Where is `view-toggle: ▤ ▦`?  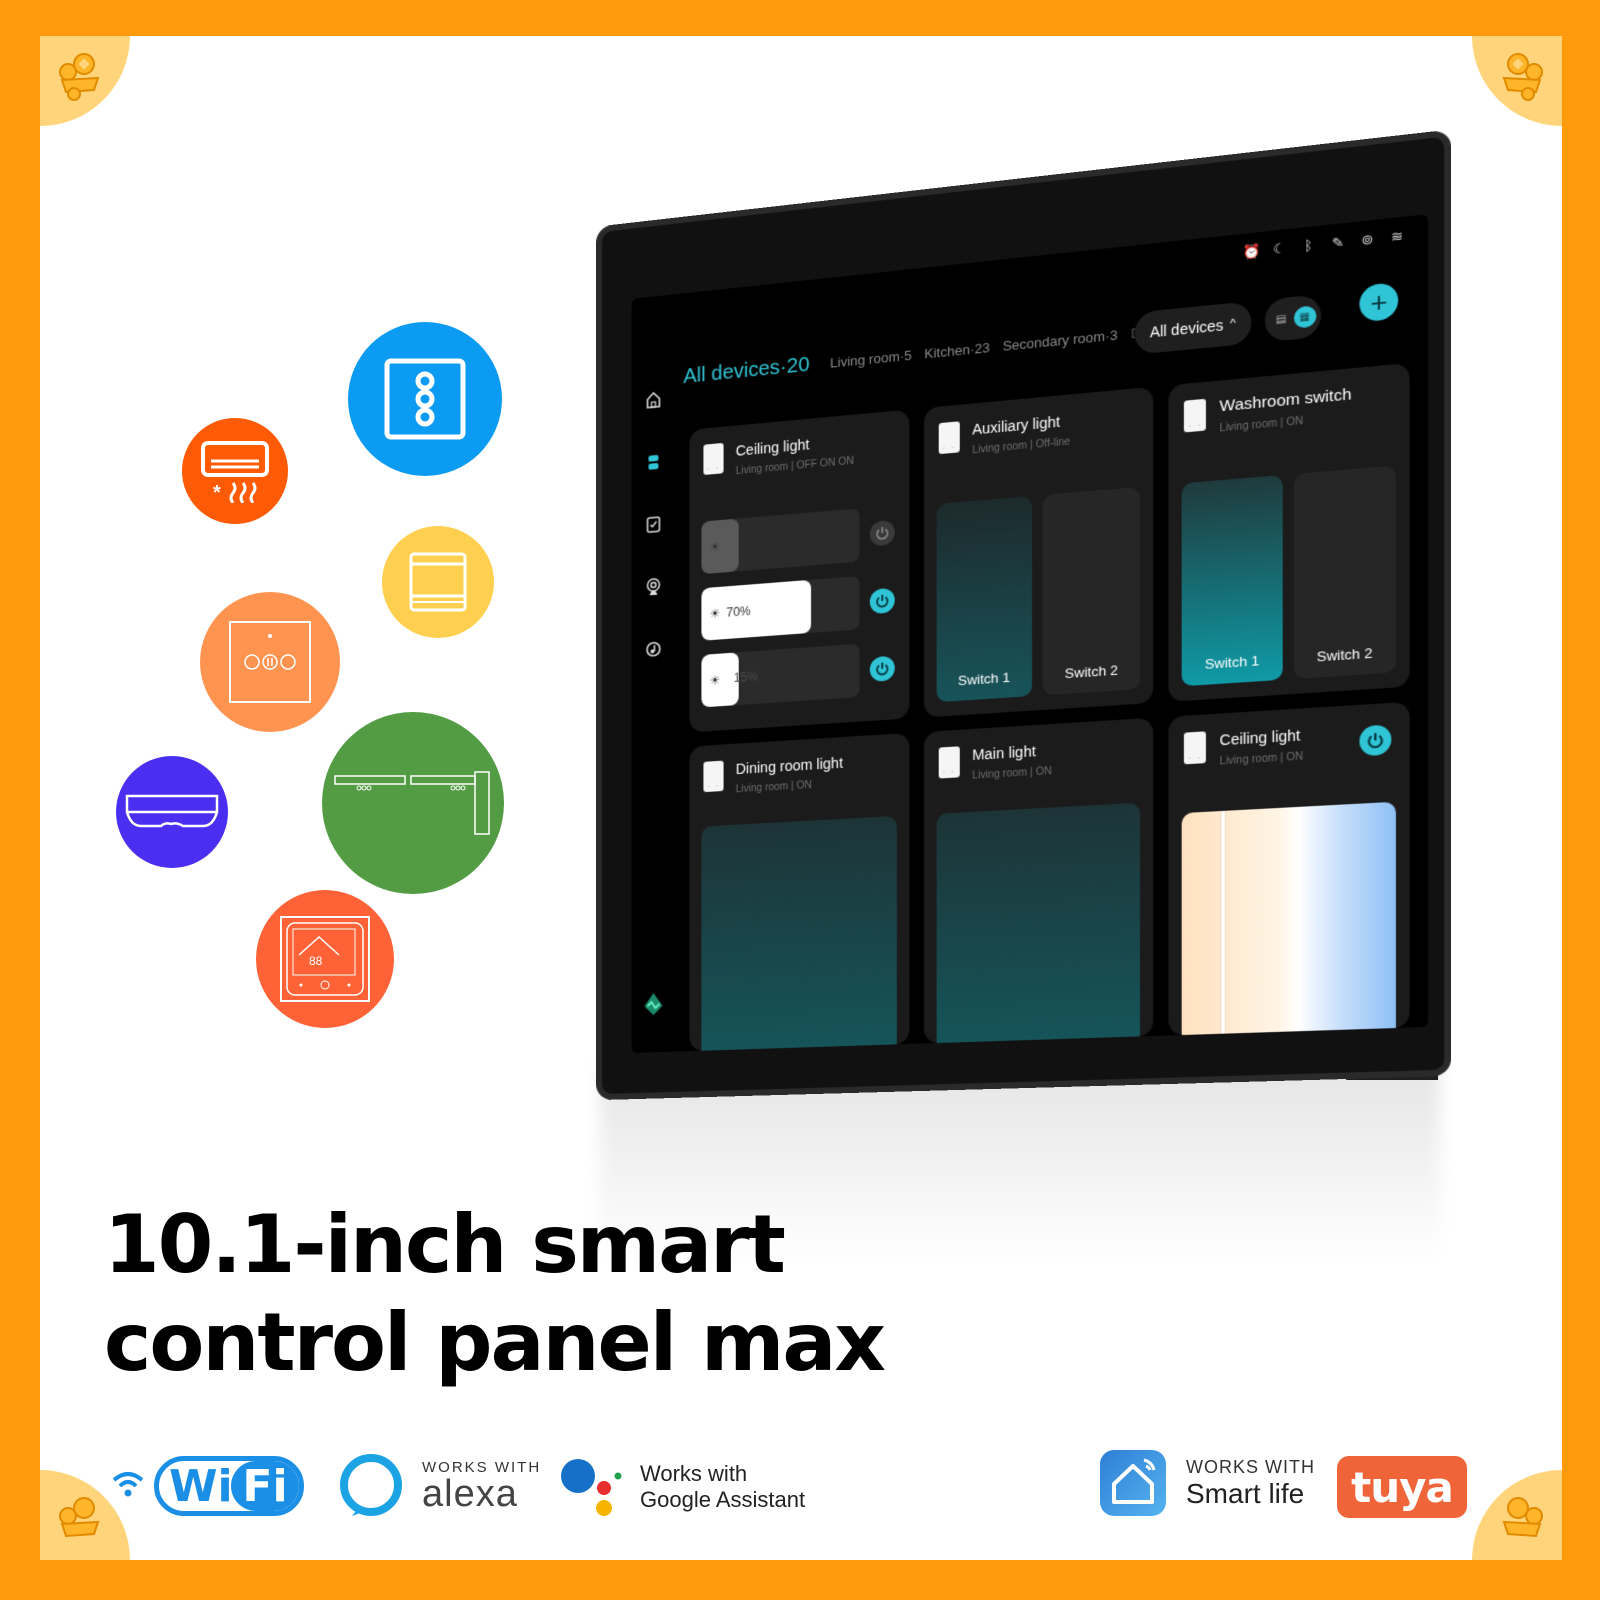
view-toggle: ▤ ▦ is located at coordinates (1292, 318).